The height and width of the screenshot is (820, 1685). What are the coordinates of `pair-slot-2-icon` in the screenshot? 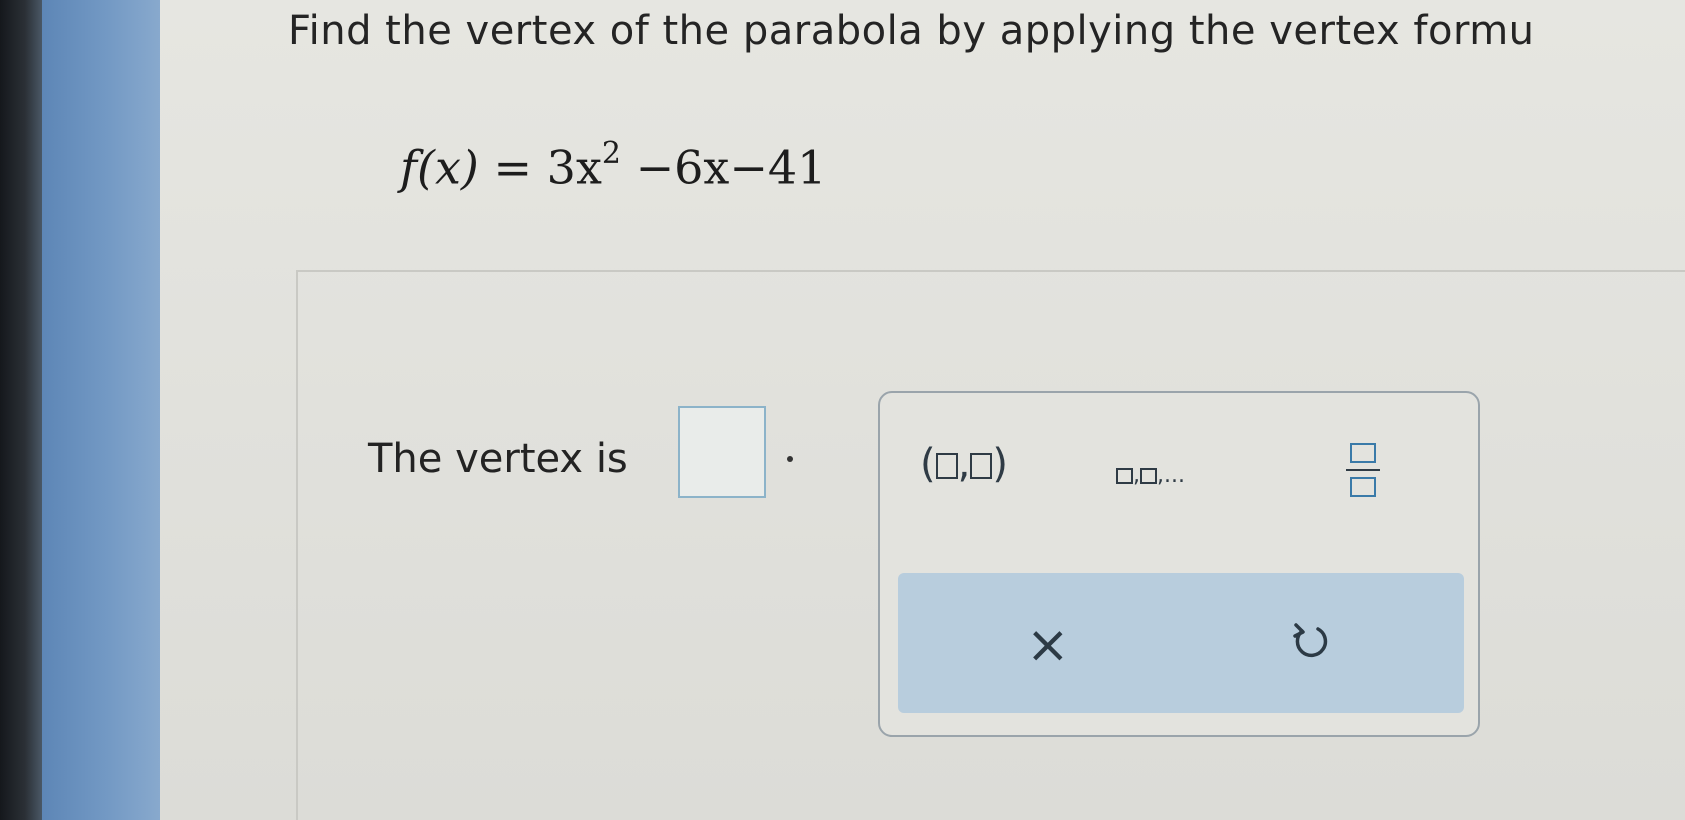 It's located at (981, 466).